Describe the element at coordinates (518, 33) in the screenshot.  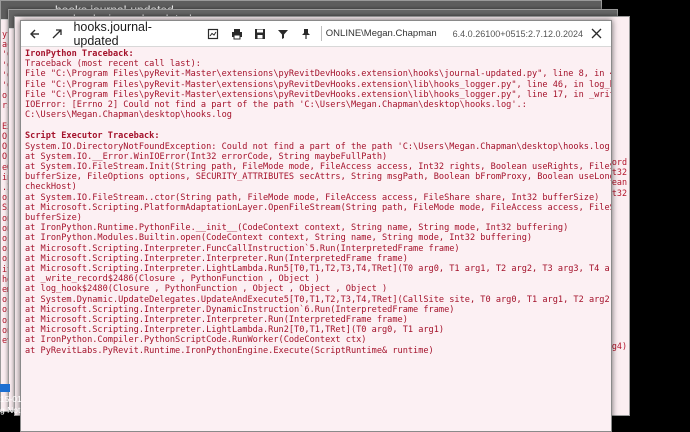
I see `version-label: 6.4.0.26100+0515:2.7.12.0.2024` at that location.